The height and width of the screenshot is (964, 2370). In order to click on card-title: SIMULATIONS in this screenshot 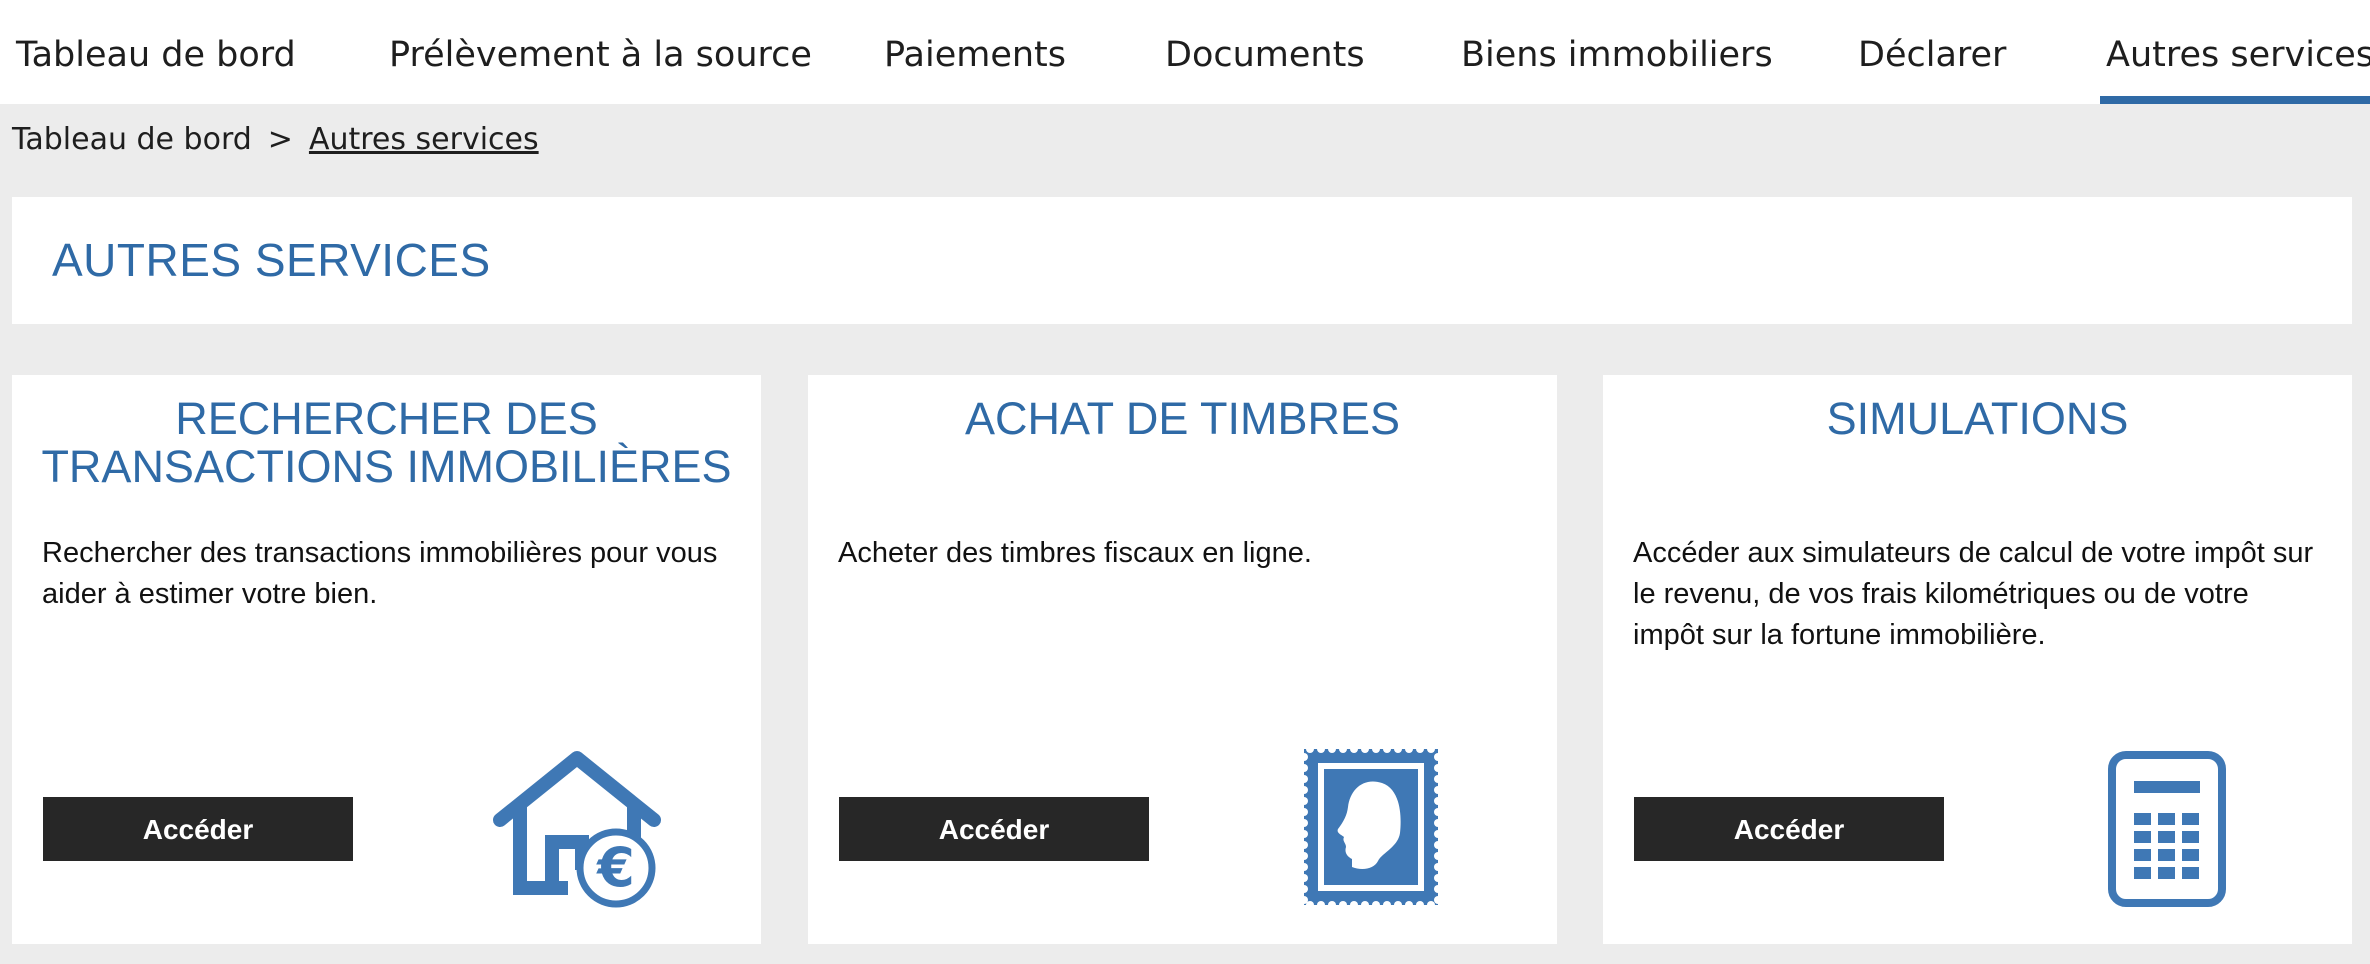, I will do `click(1977, 418)`.